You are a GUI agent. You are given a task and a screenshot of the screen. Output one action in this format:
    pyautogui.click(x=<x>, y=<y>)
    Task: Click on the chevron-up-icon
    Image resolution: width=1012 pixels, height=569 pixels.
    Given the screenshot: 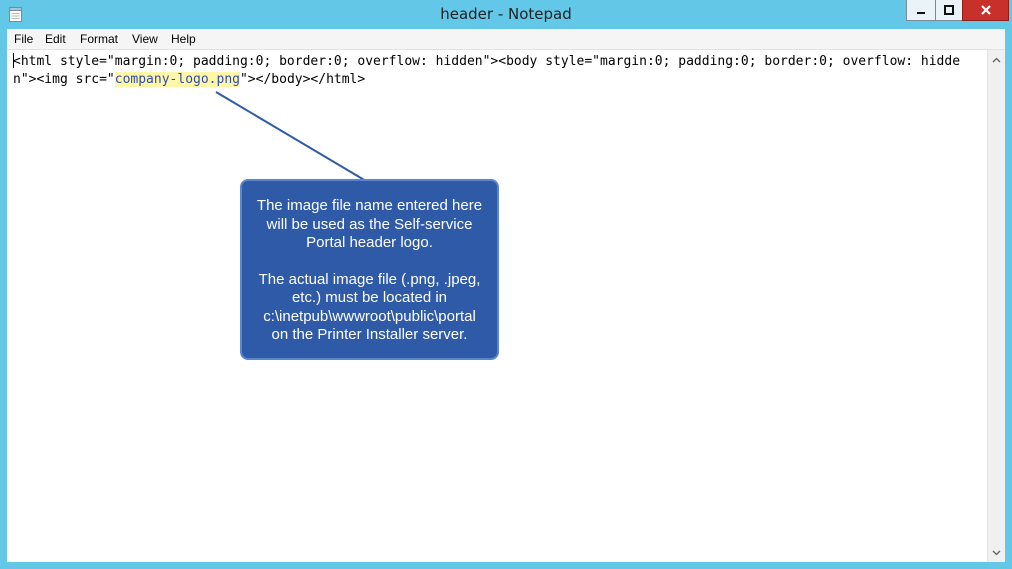 What is the action you would take?
    pyautogui.click(x=996, y=59)
    